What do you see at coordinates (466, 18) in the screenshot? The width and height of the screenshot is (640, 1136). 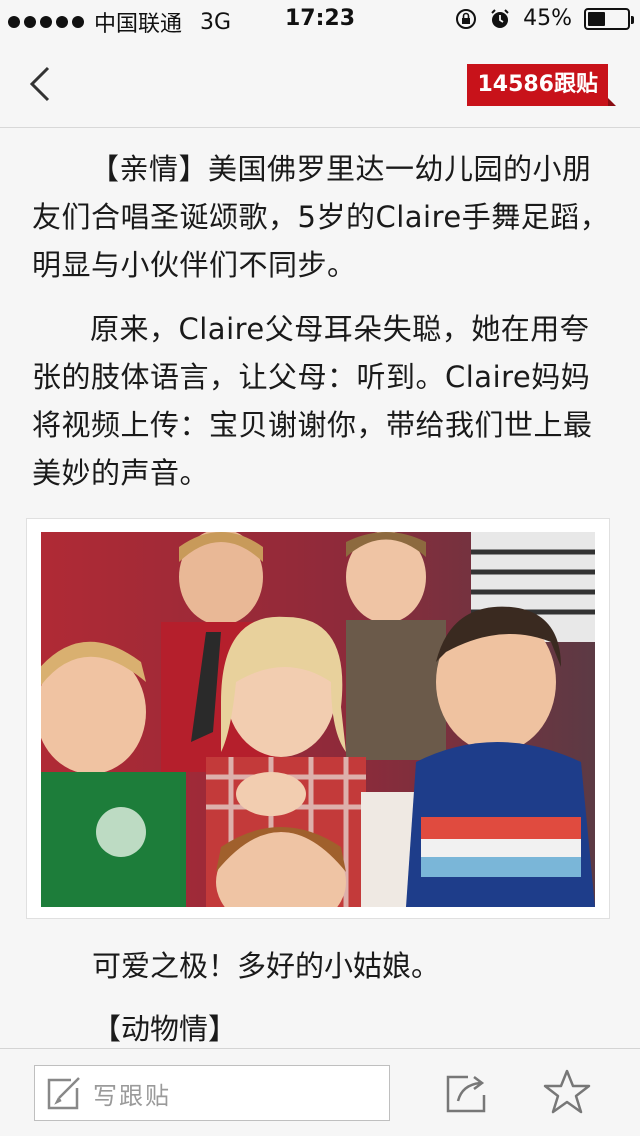 I see `rotation-lock-icon` at bounding box center [466, 18].